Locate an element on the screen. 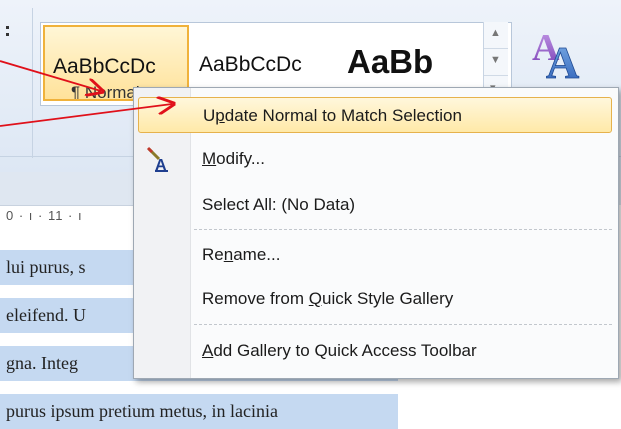 This screenshot has width=621, height=429. menu-item-label: Select All: (No Data) is located at coordinates (279, 204).